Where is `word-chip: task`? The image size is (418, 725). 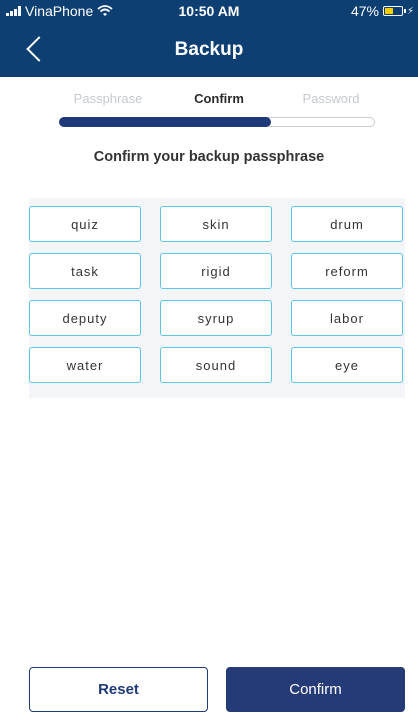 word-chip: task is located at coordinates (85, 271).